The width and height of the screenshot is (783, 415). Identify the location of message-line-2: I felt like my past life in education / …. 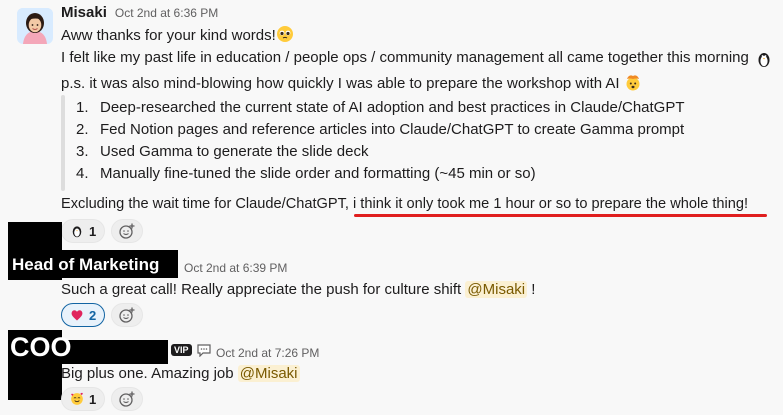
(405, 57).